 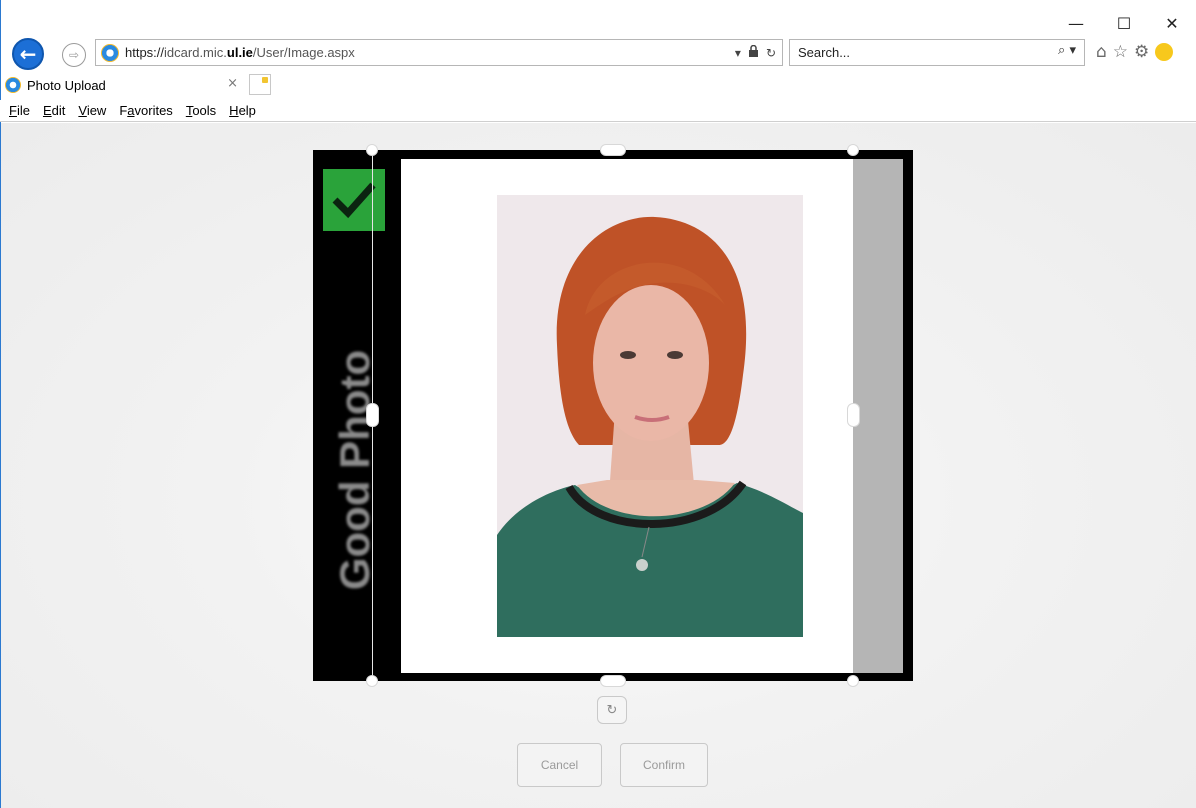 I want to click on menu-help-label: elp, so click(x=247, y=110).